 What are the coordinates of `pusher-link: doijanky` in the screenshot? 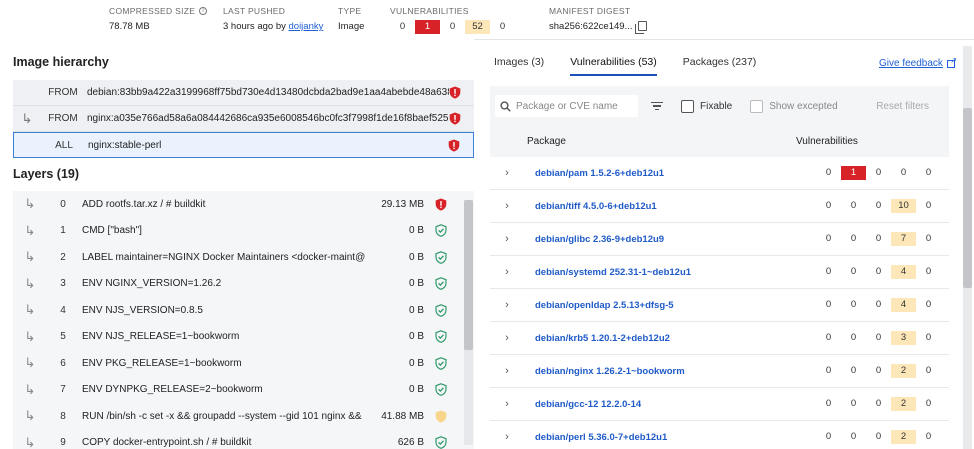 It's located at (306, 26).